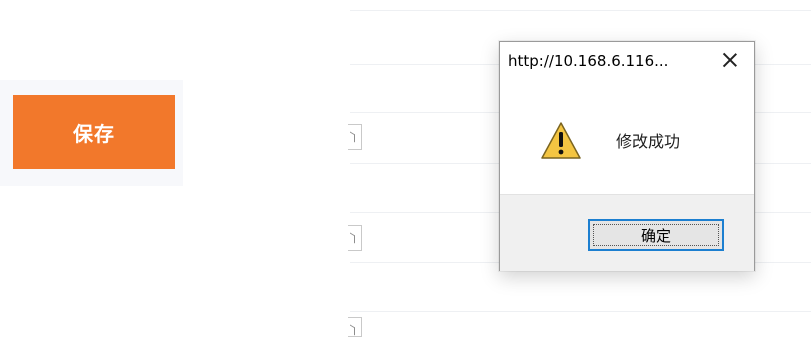 The height and width of the screenshot is (337, 811). I want to click on dialog-body: 修改成功, so click(627, 137).